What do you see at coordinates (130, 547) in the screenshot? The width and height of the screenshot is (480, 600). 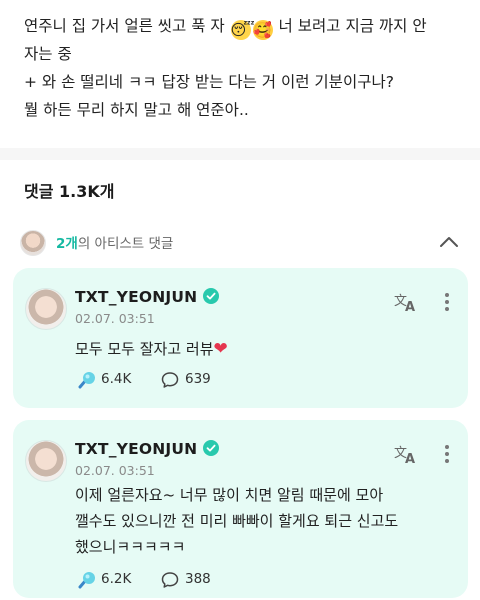 I see `comment-line: 했으니ㅋㅋㅋㅋㅋ` at bounding box center [130, 547].